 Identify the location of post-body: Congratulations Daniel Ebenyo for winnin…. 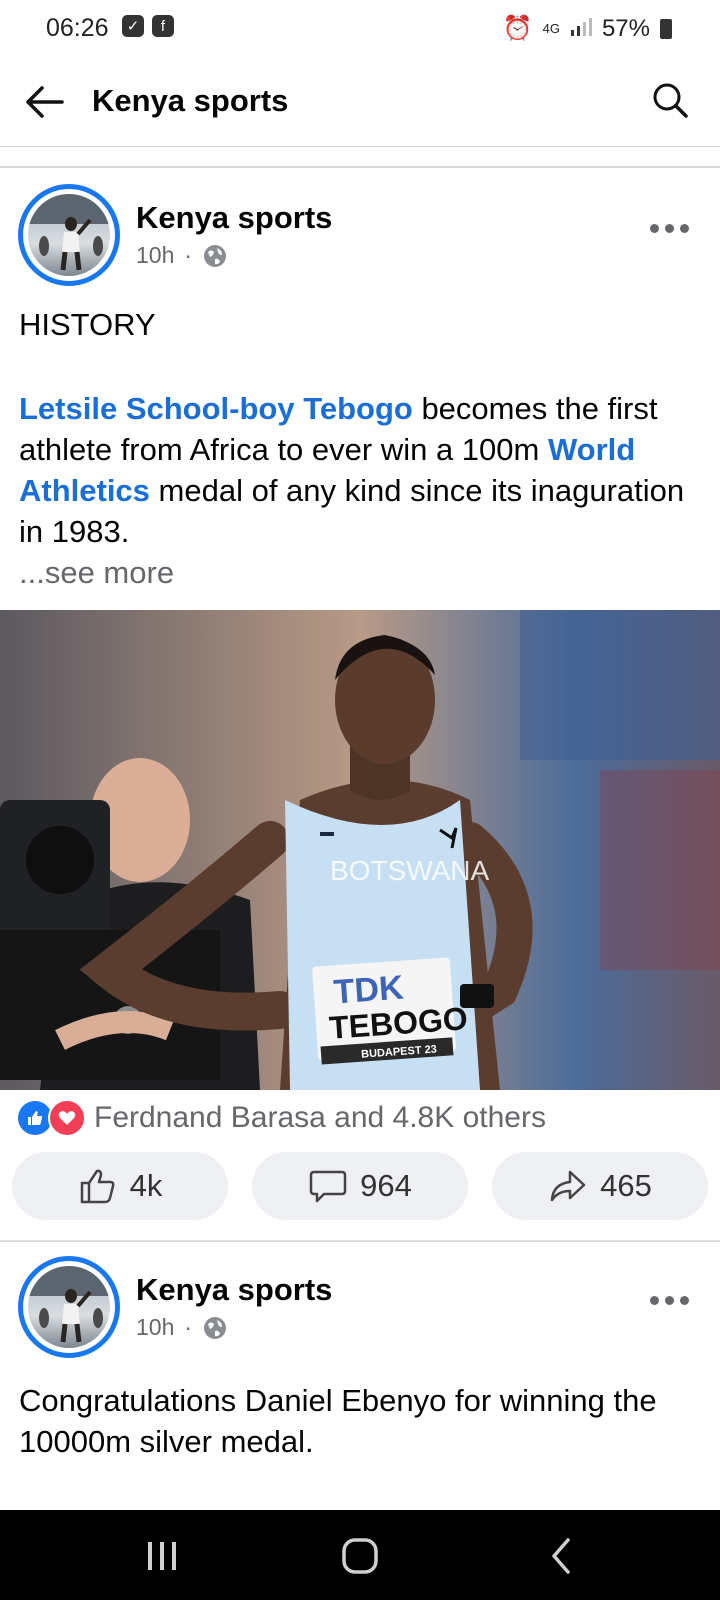
(338, 1421).